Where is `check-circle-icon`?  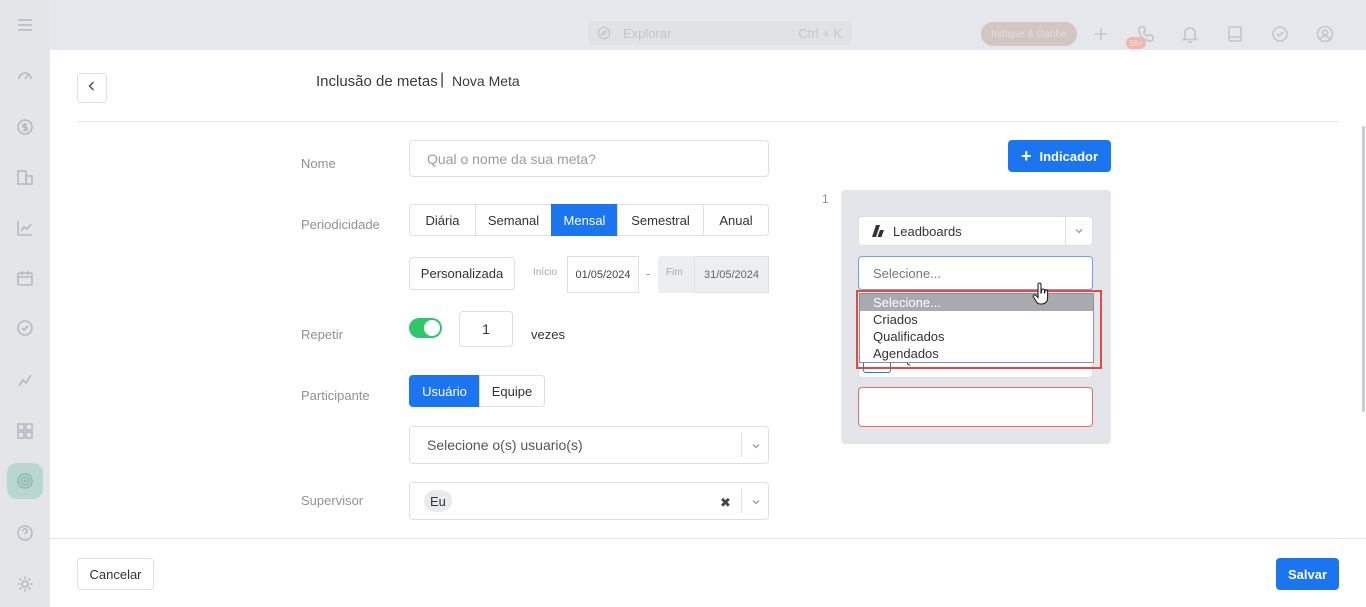 check-circle-icon is located at coordinates (25, 328).